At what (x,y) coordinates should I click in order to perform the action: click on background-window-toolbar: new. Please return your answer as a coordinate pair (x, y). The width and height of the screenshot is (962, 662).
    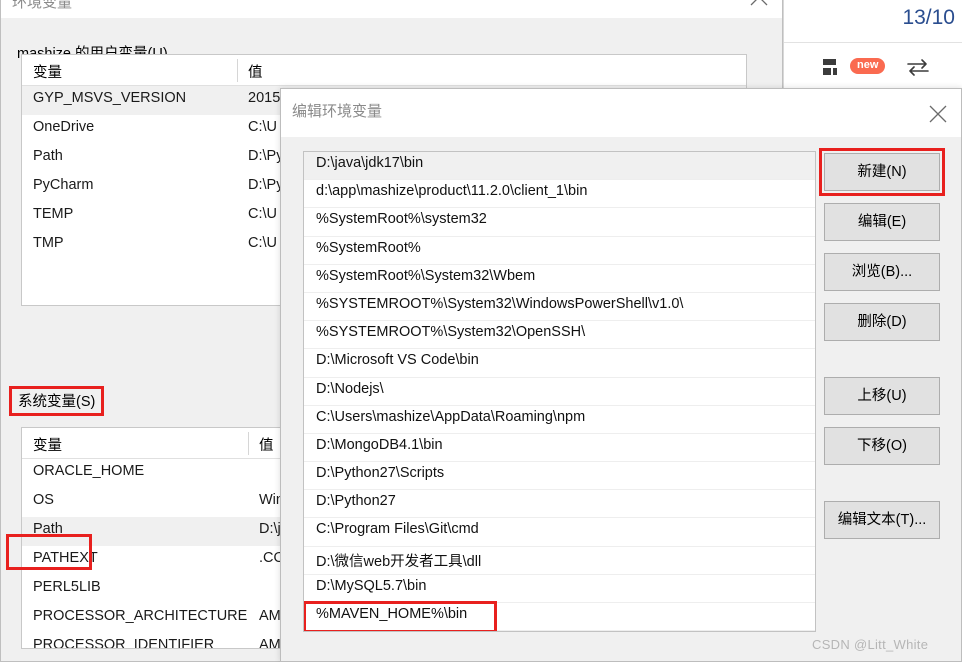
    Looking at the image, I should click on (873, 67).